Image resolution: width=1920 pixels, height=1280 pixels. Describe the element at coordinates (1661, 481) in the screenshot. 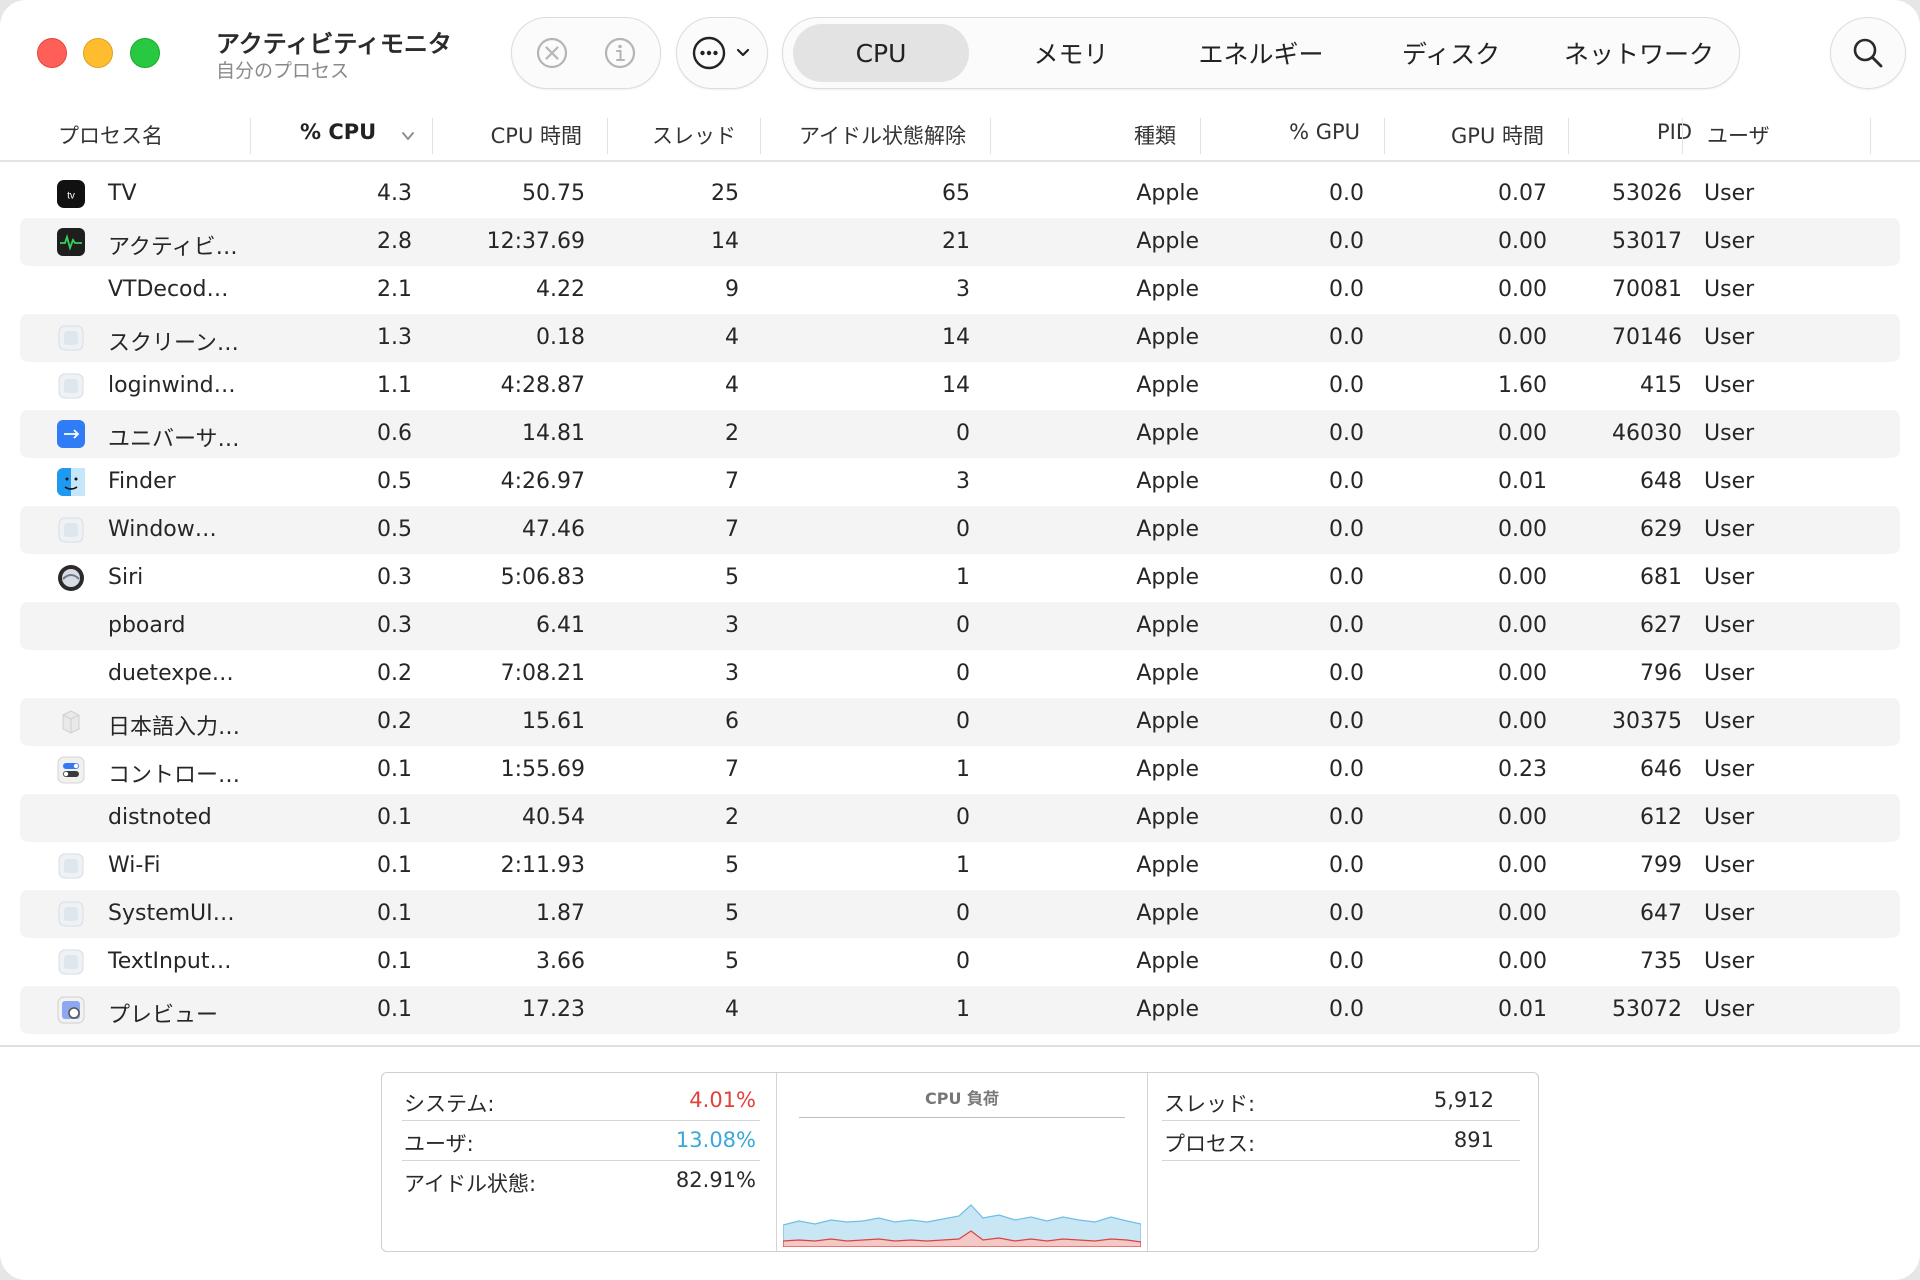

I see `pid-cell: 648` at that location.